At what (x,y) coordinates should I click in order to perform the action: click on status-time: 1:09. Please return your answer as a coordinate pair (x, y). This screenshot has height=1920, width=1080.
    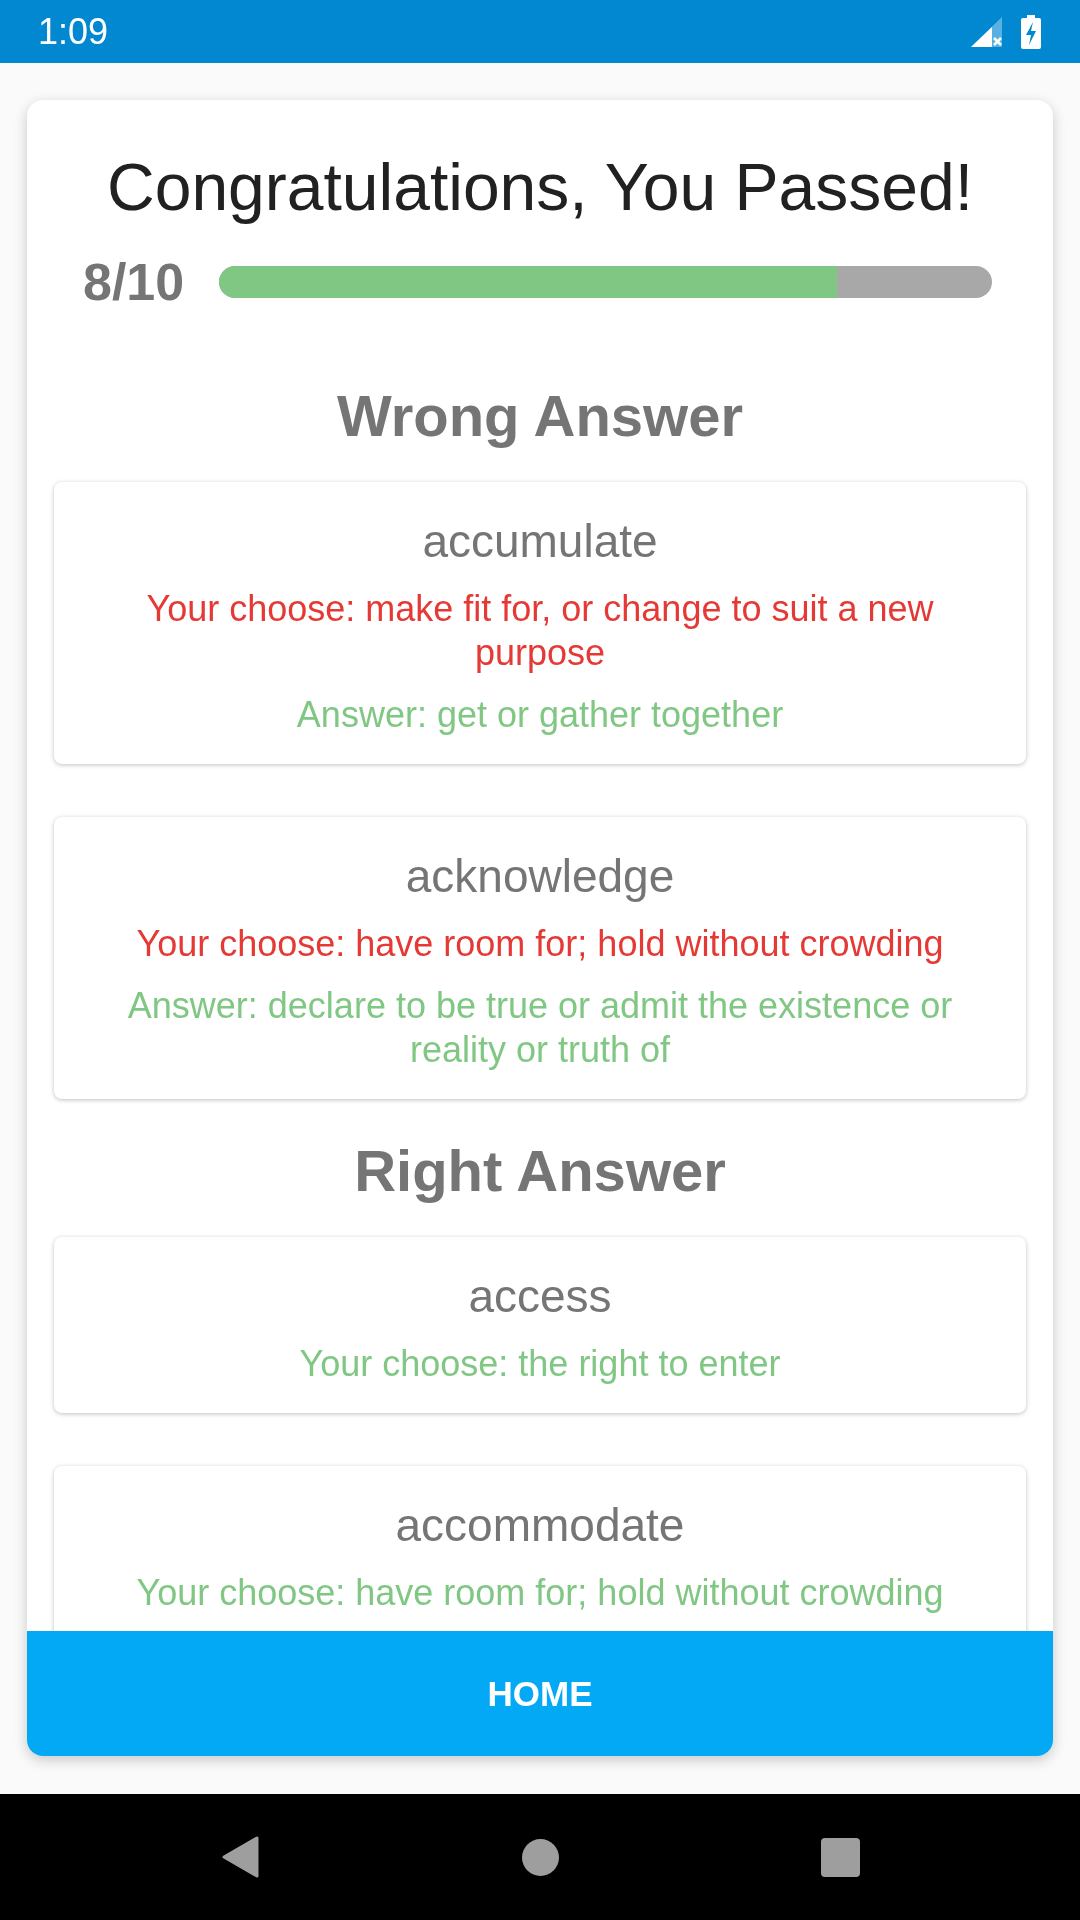
    Looking at the image, I should click on (73, 31).